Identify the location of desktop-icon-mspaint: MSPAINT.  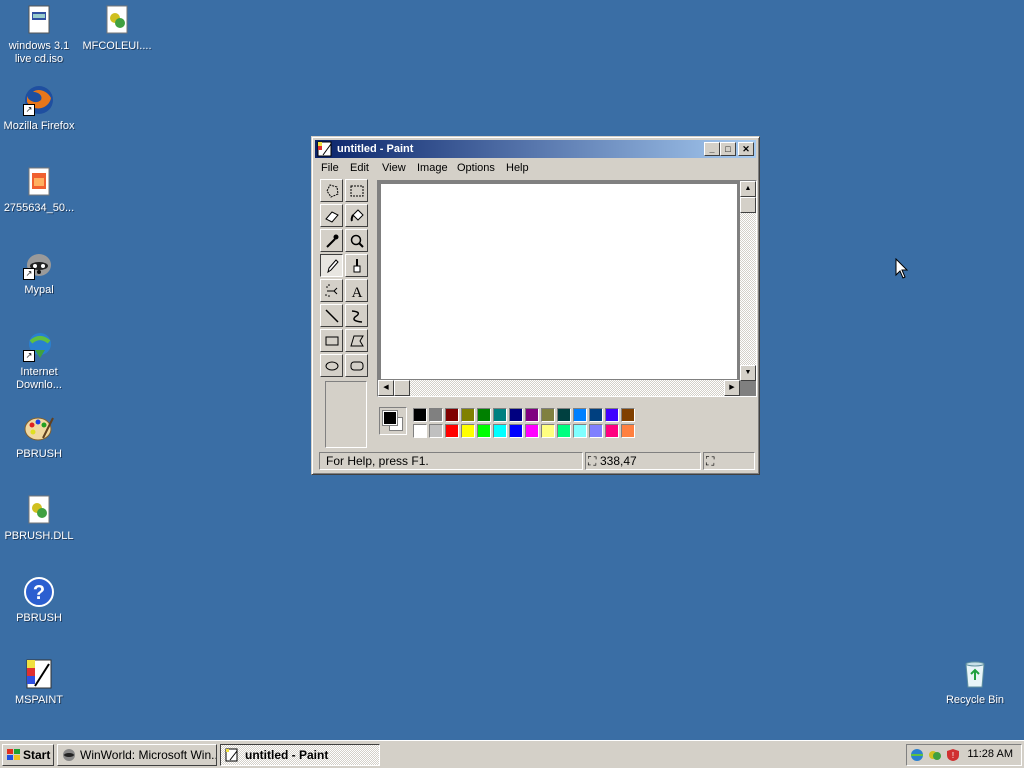
(39, 682).